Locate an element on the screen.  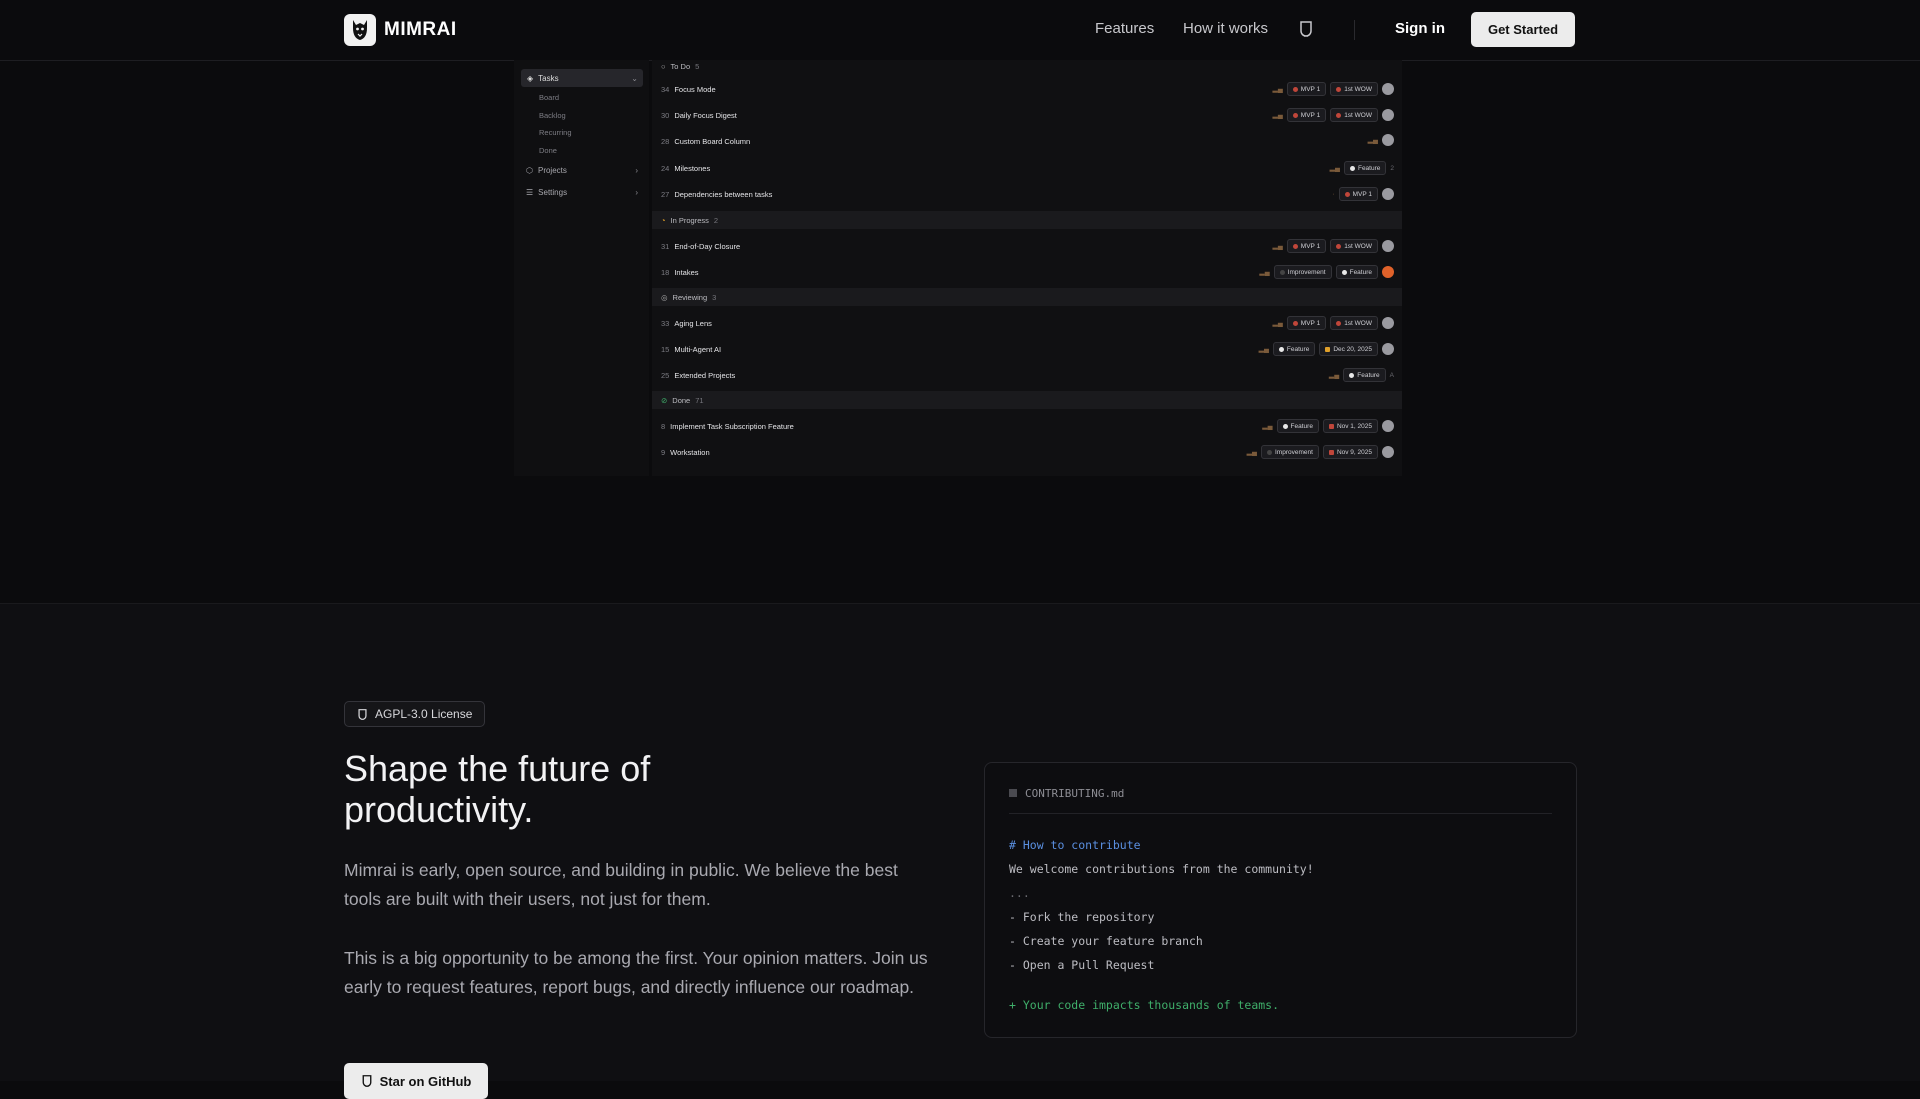
group-header-todo: ○ To Do 5 is located at coordinates (1027, 67).